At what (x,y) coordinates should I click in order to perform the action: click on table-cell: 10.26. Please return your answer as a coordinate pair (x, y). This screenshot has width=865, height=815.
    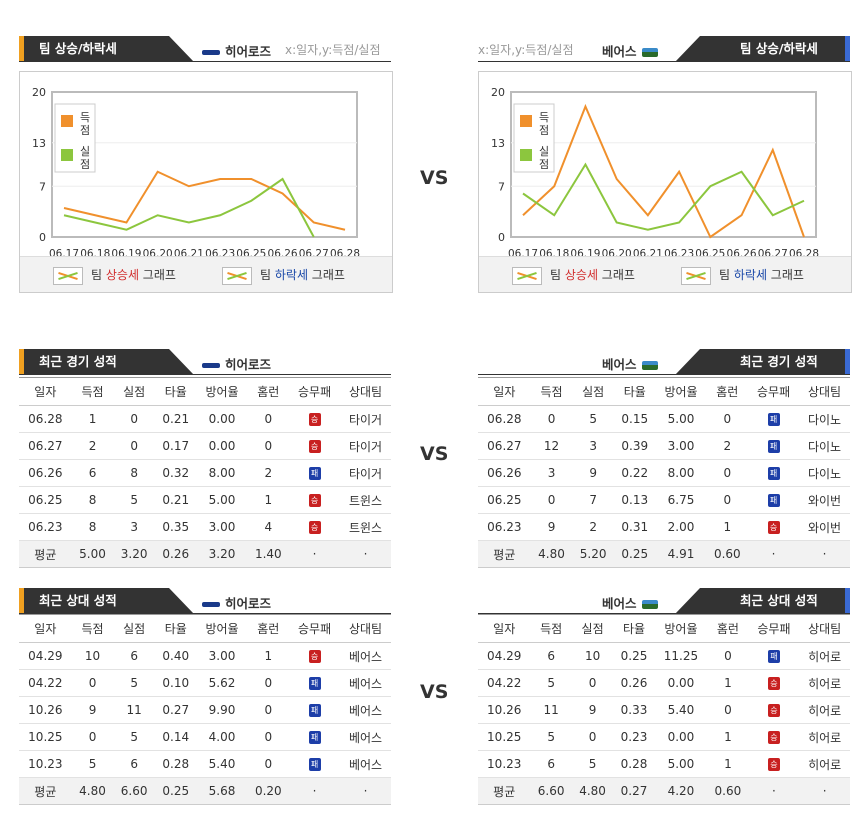
    Looking at the image, I should click on (45, 710).